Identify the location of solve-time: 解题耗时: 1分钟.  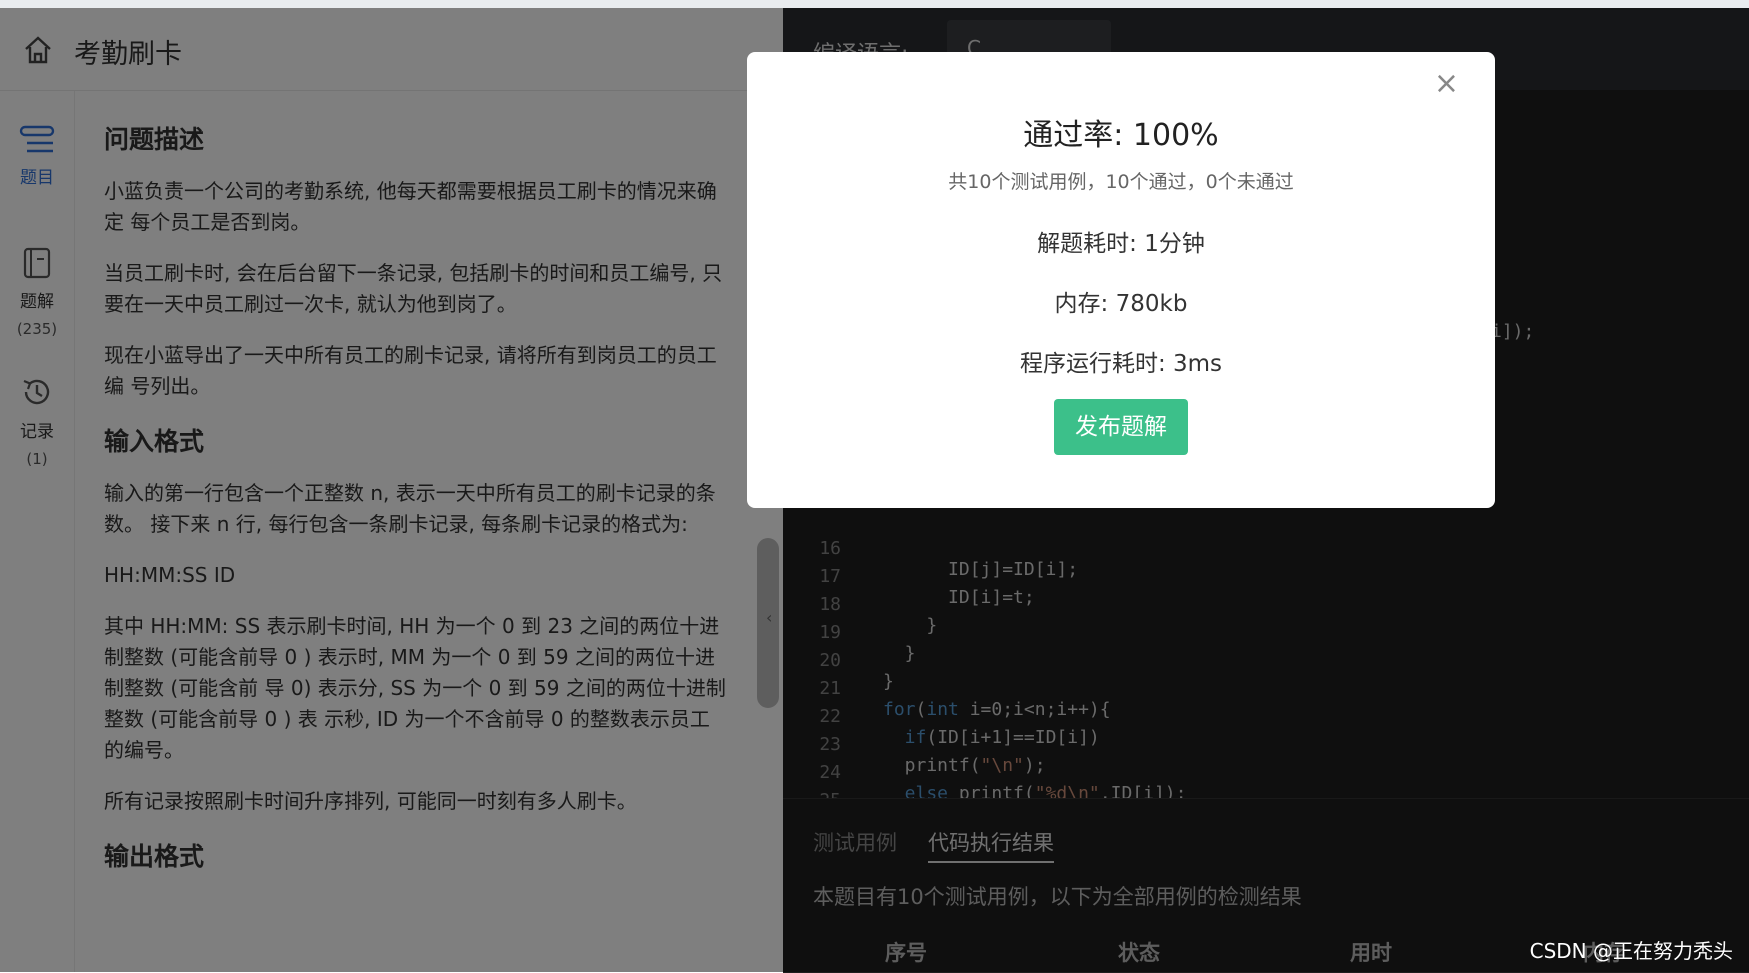
(1121, 244).